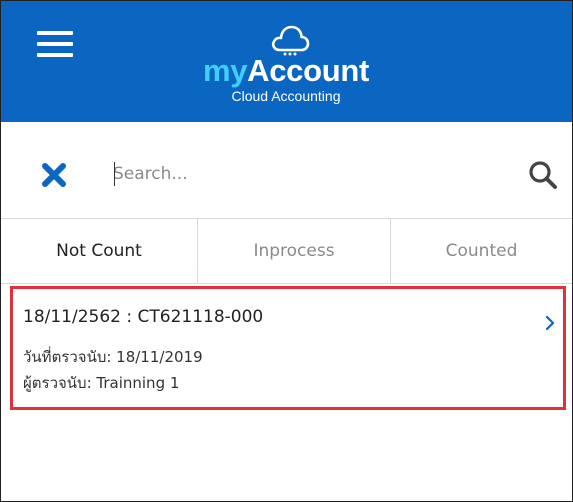 The width and height of the screenshot is (573, 502). Describe the element at coordinates (550, 323) in the screenshot. I see `chevron-right-icon` at that location.